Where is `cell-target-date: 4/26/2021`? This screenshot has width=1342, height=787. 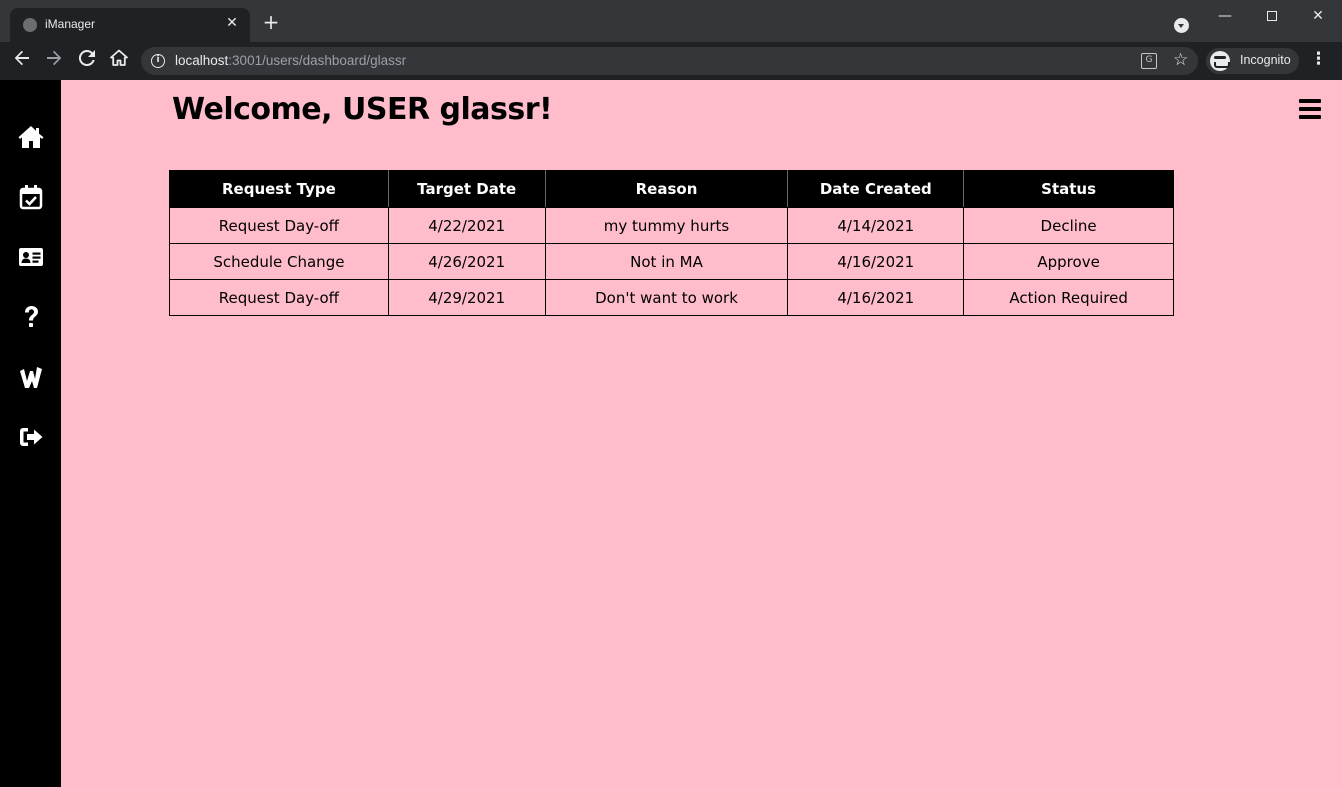
cell-target-date: 4/26/2021 is located at coordinates (466, 261).